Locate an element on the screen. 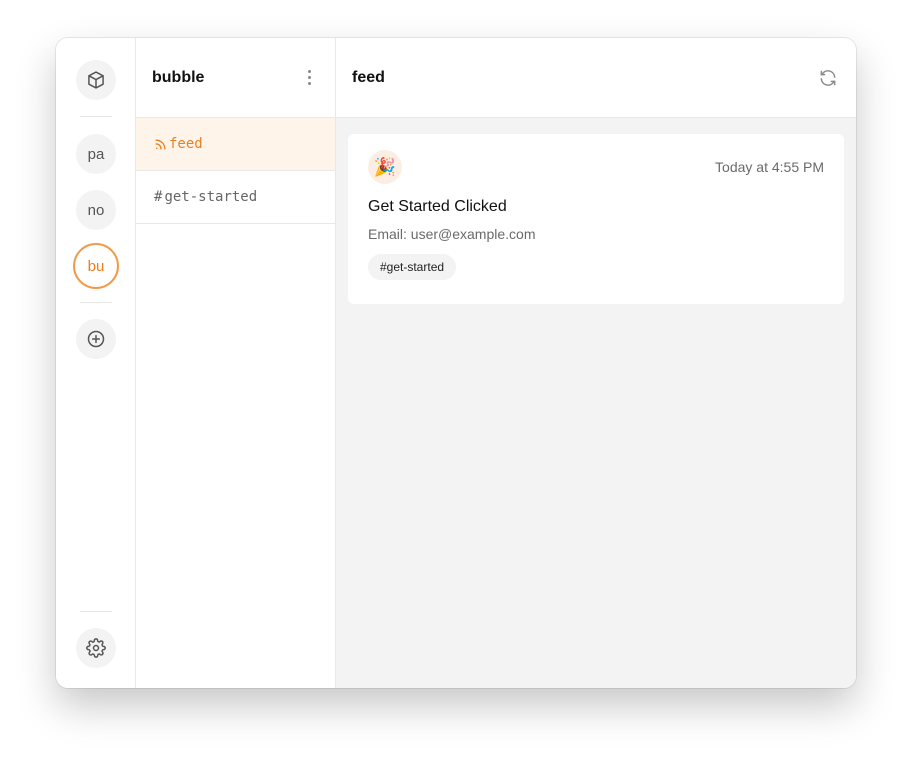 The image size is (912, 762). event-timestamp: Today at 4:55 PM is located at coordinates (769, 167).